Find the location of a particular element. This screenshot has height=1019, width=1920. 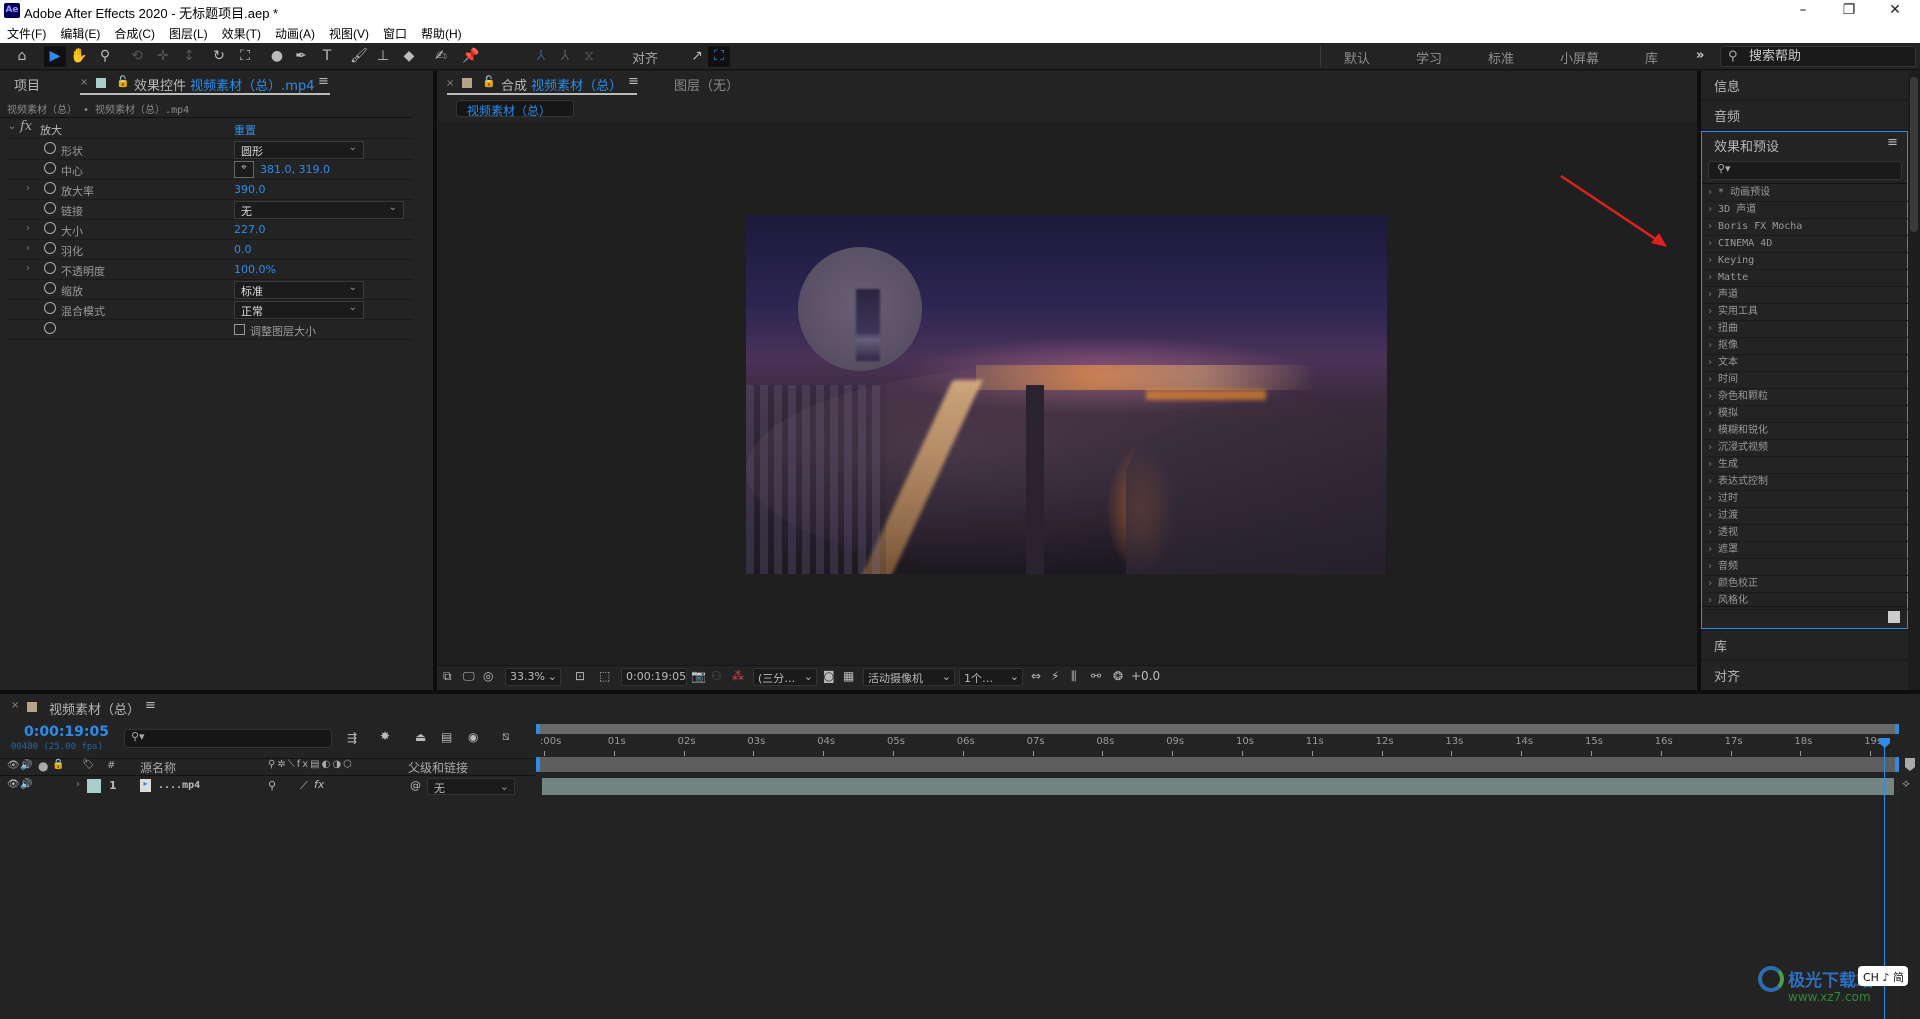

workspace-small-screen: 小屏幕 is located at coordinates (1579, 57).